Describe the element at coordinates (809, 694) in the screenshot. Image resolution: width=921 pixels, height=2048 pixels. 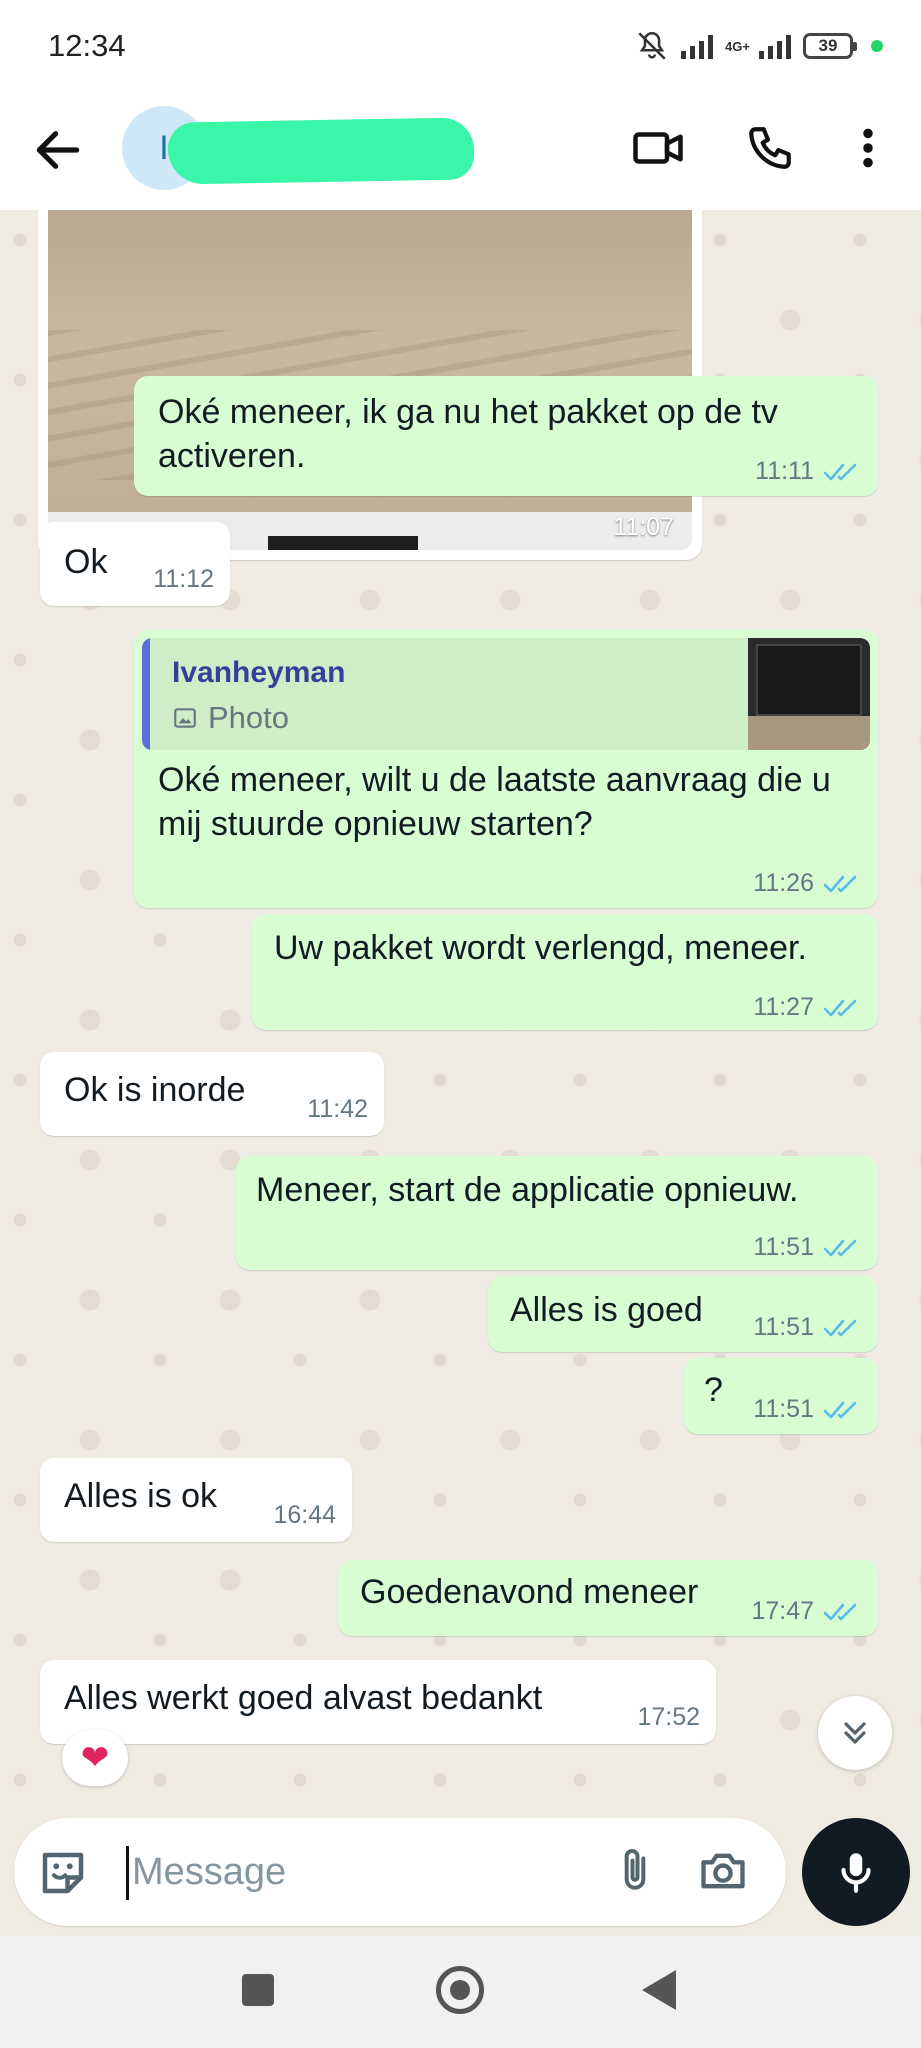
I see `quoted-thumbnail` at that location.